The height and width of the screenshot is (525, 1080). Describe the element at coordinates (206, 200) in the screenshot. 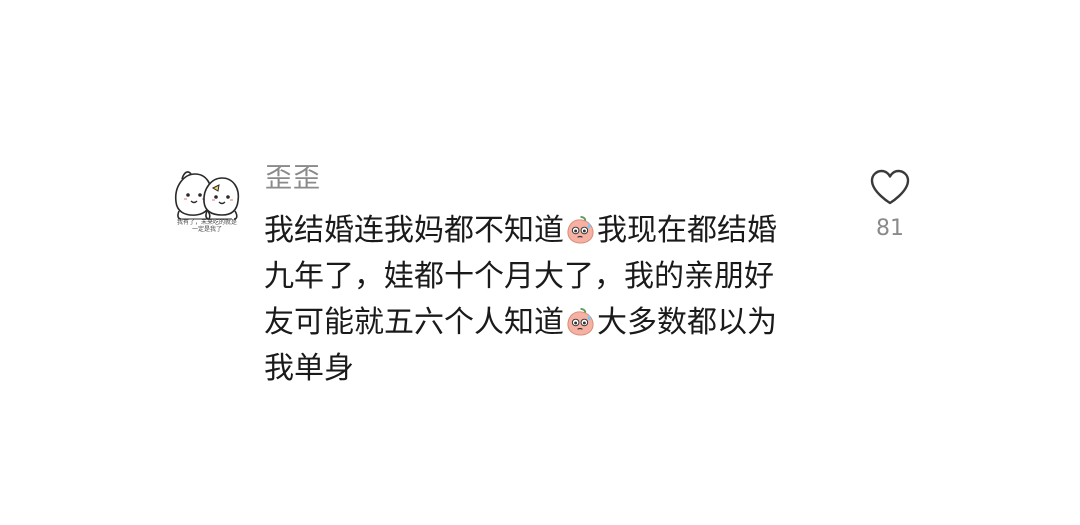

I see `avatar: 我有了，未来吃的就是一定是我了` at that location.